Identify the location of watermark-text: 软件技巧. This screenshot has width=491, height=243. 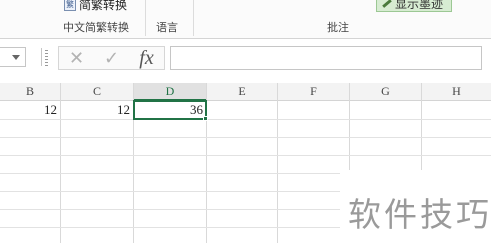
(419, 214).